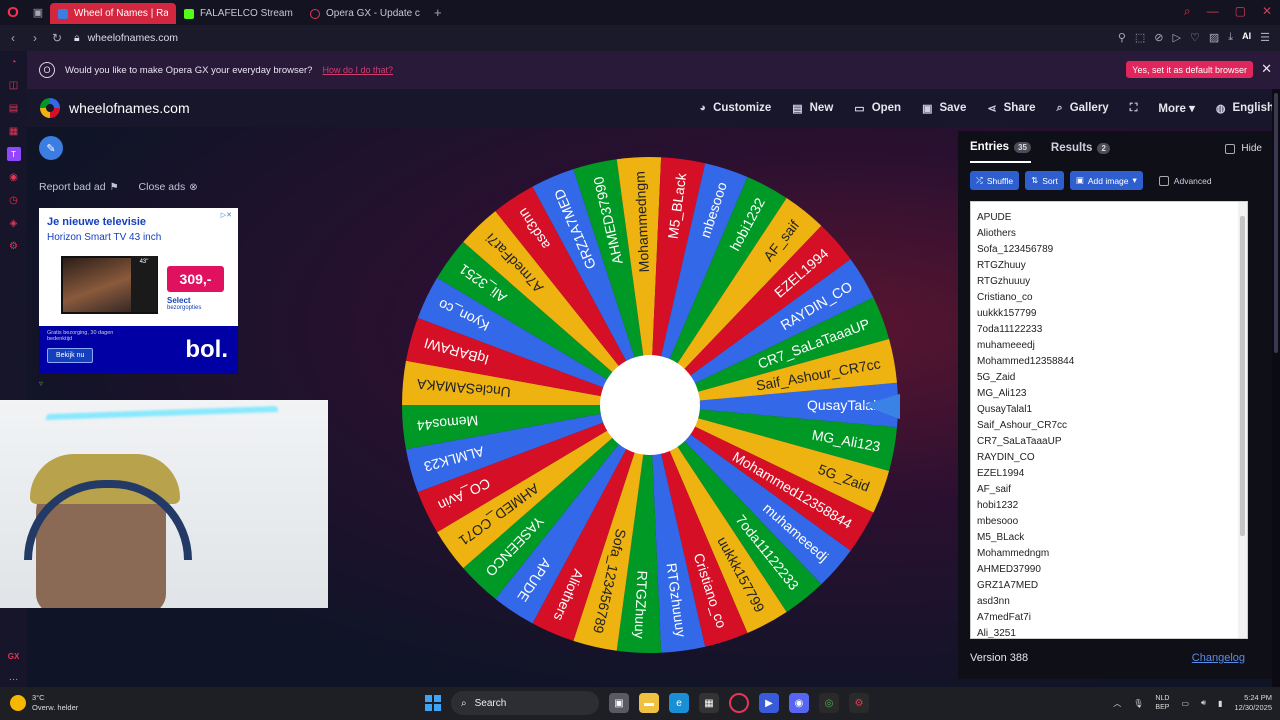  What do you see at coordinates (649, 703) in the screenshot?
I see `file-explorer-icon: ▬` at bounding box center [649, 703].